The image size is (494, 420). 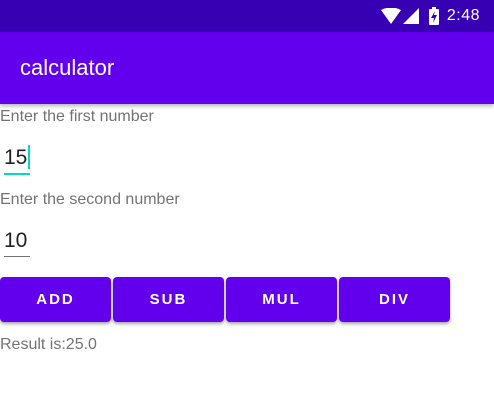 What do you see at coordinates (410, 16) in the screenshot?
I see `signal-icon` at bounding box center [410, 16].